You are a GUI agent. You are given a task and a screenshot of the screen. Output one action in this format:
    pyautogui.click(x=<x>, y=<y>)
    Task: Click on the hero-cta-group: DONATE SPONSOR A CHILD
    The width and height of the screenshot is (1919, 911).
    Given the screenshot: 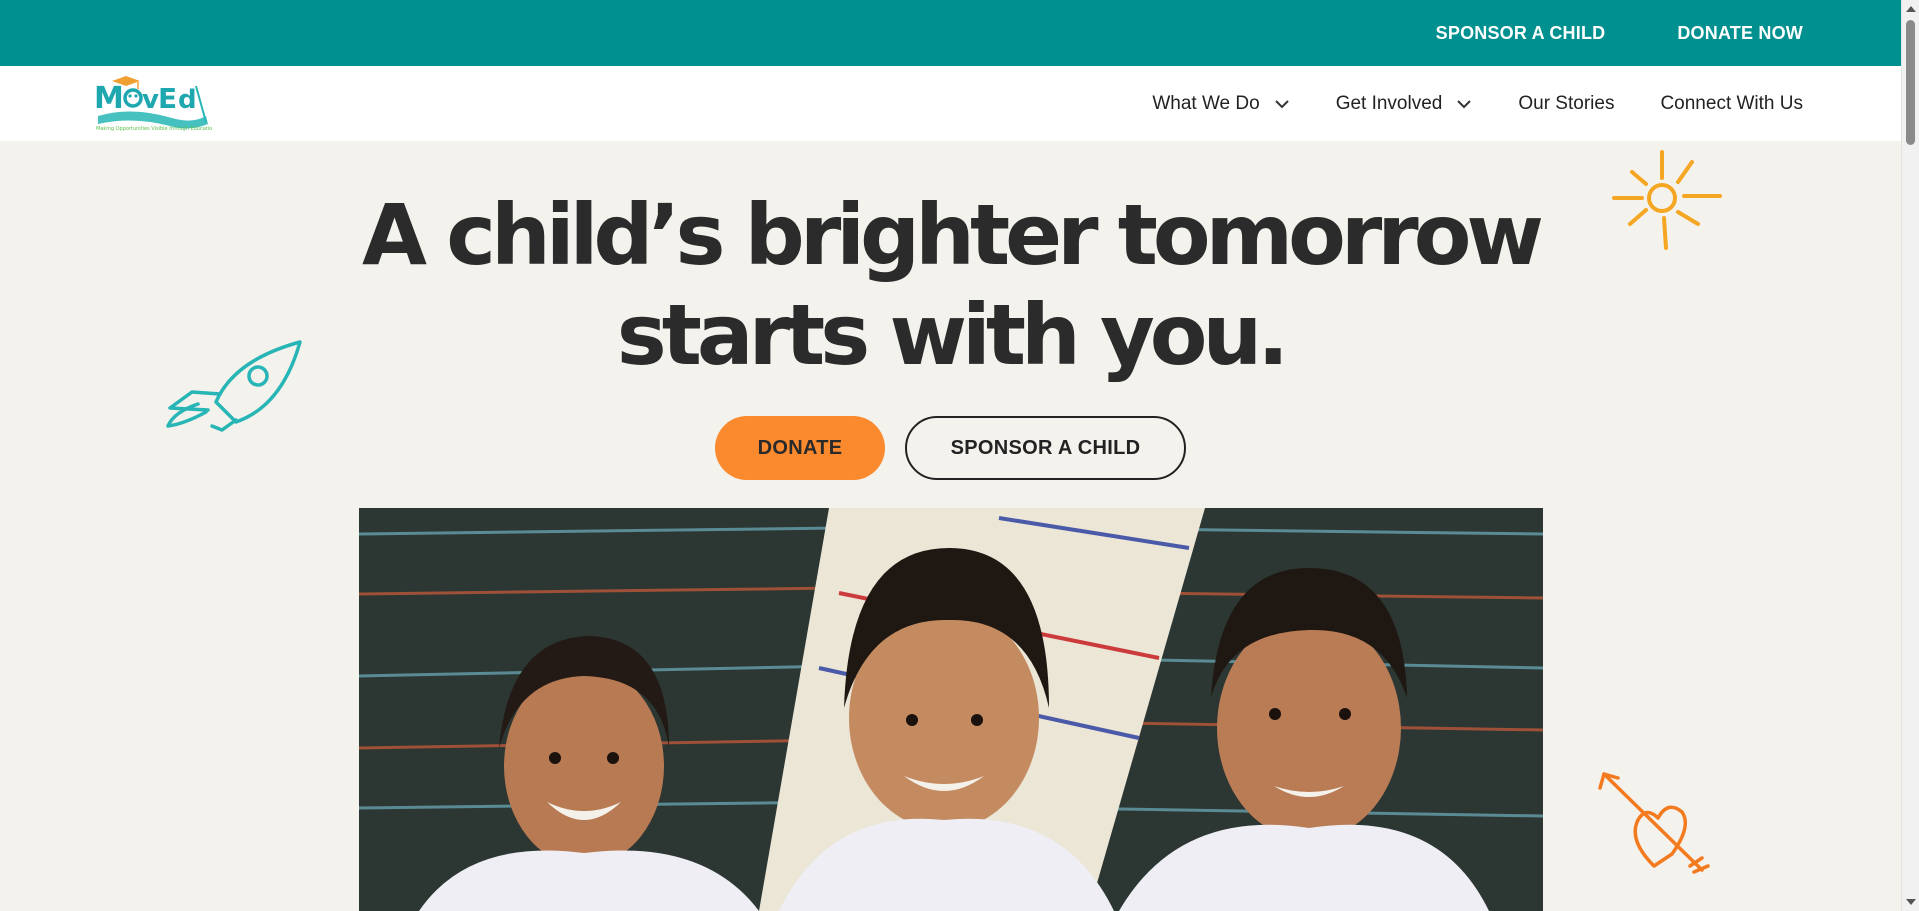 What is the action you would take?
    pyautogui.click(x=950, y=448)
    